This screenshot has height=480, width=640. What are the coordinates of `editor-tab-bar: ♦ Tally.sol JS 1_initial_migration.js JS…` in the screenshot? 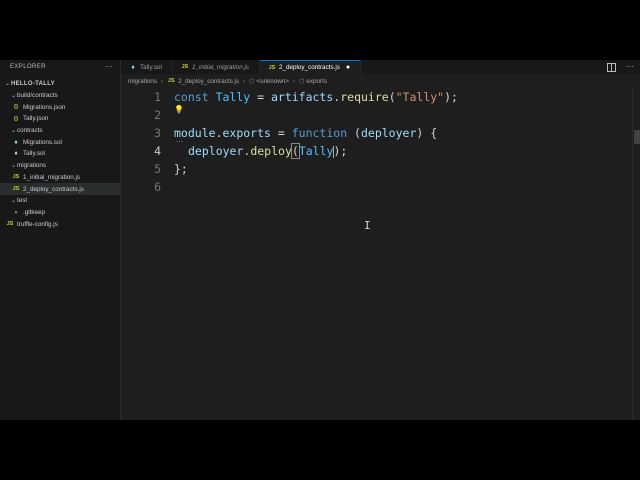 It's located at (380, 67).